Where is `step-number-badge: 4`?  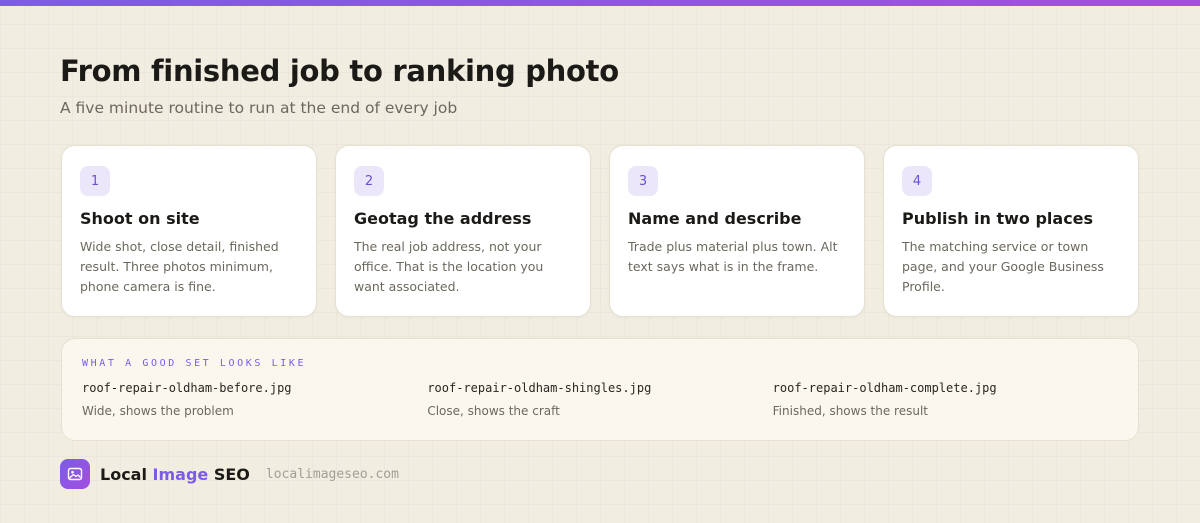
step-number-badge: 4 is located at coordinates (917, 181).